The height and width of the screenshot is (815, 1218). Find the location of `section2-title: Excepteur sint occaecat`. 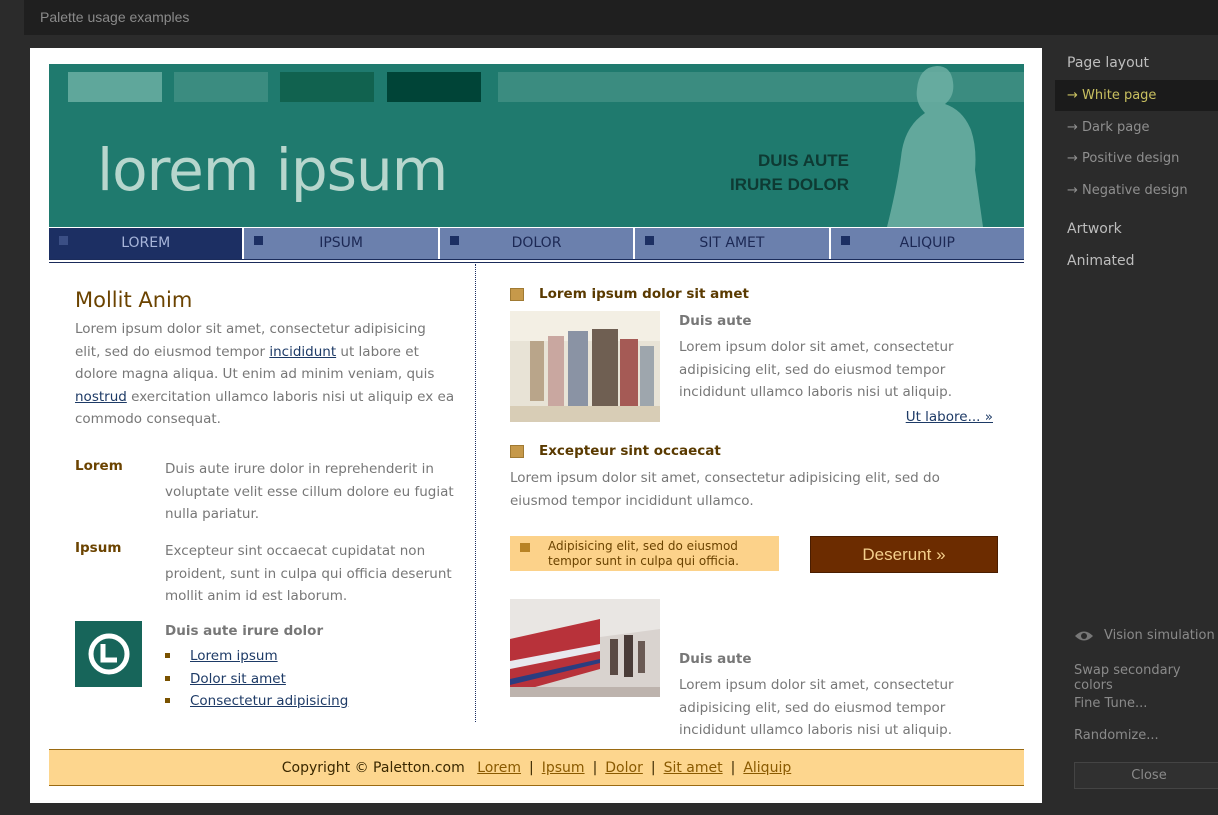

section2-title: Excepteur sint occaecat is located at coordinates (630, 451).